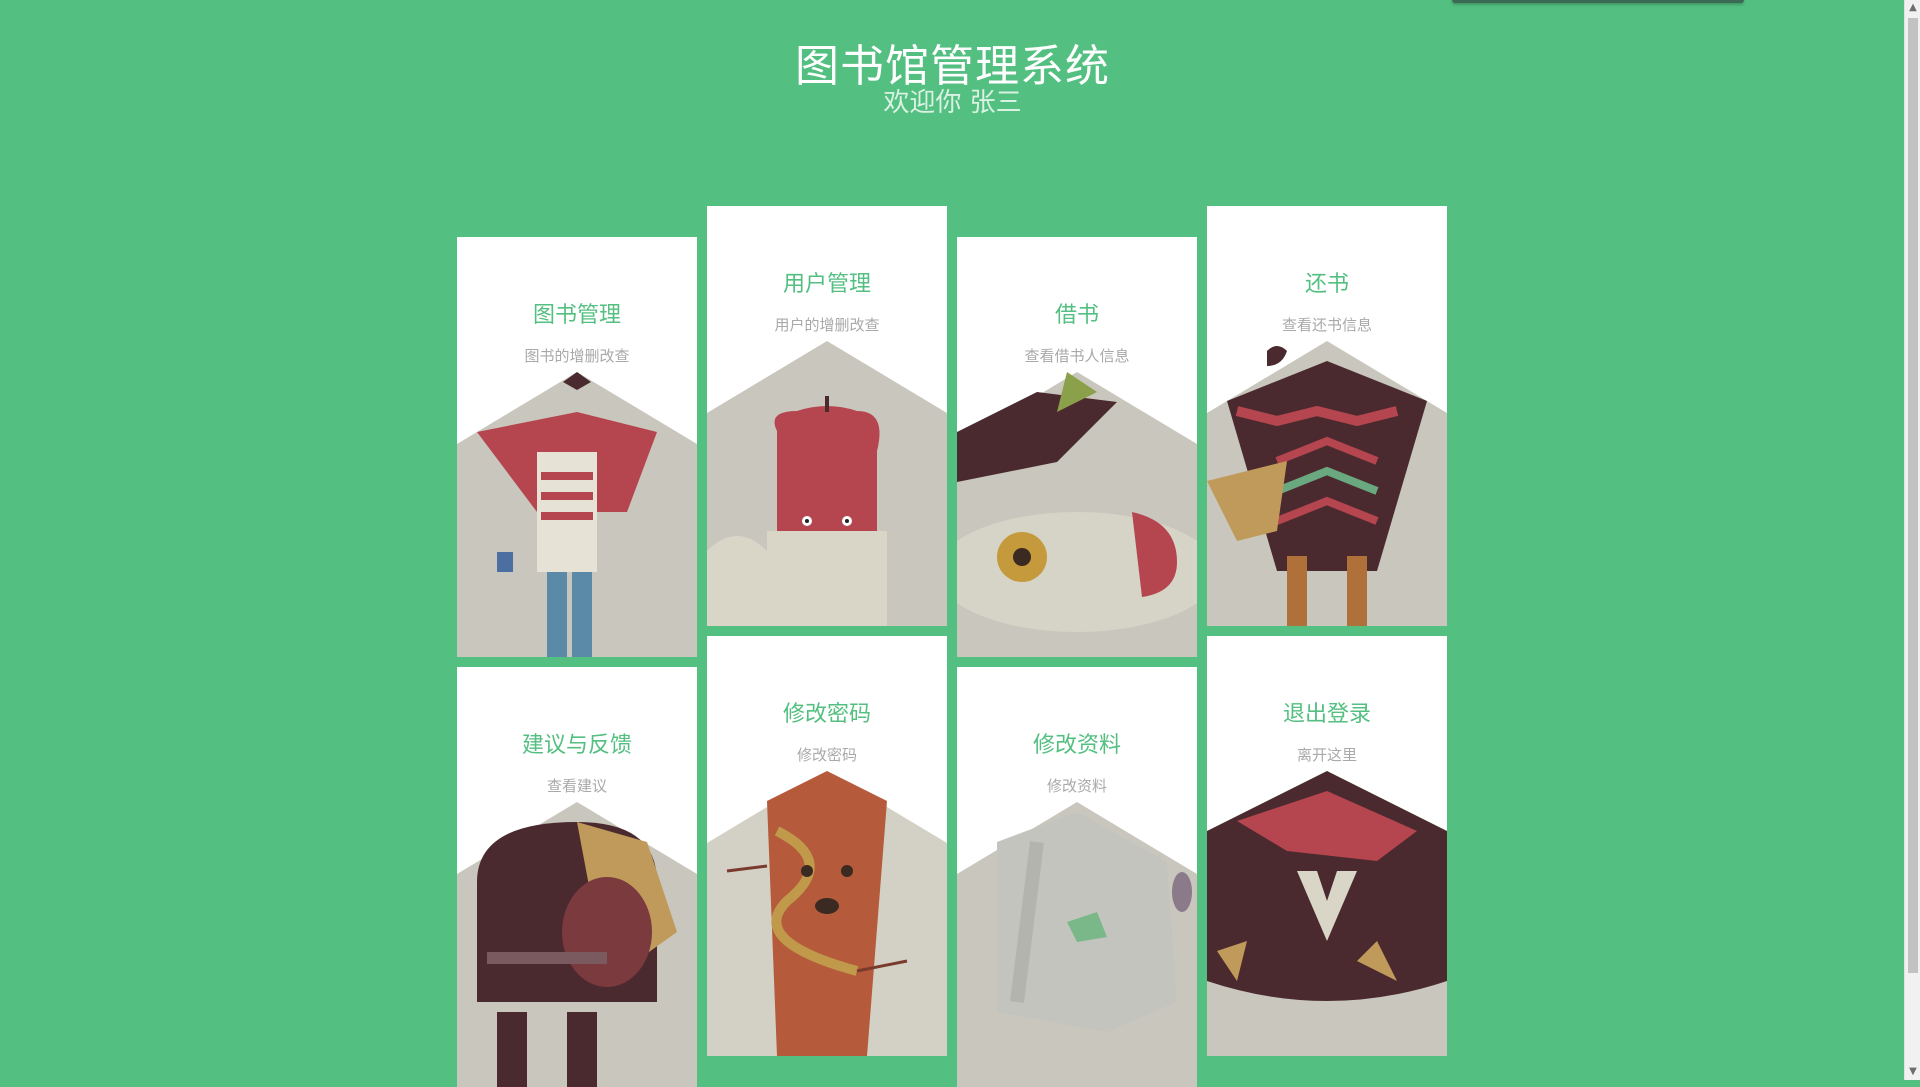  I want to click on card-book-management: 图书管理 图书的增删改查, so click(577, 447).